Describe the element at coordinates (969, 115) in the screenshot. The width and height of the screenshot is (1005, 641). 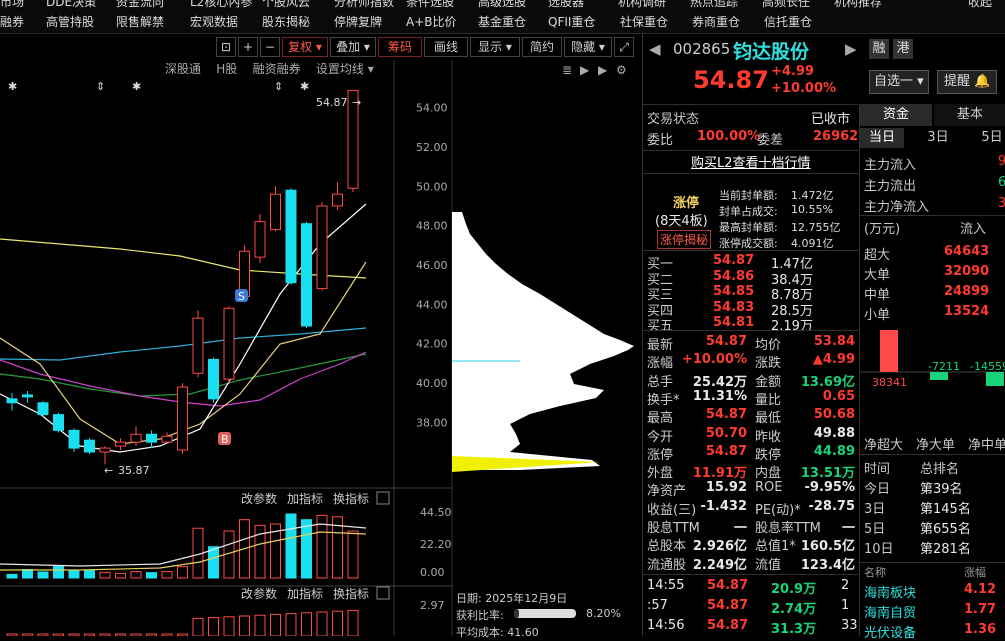
I see `tab-basic: 基本` at that location.